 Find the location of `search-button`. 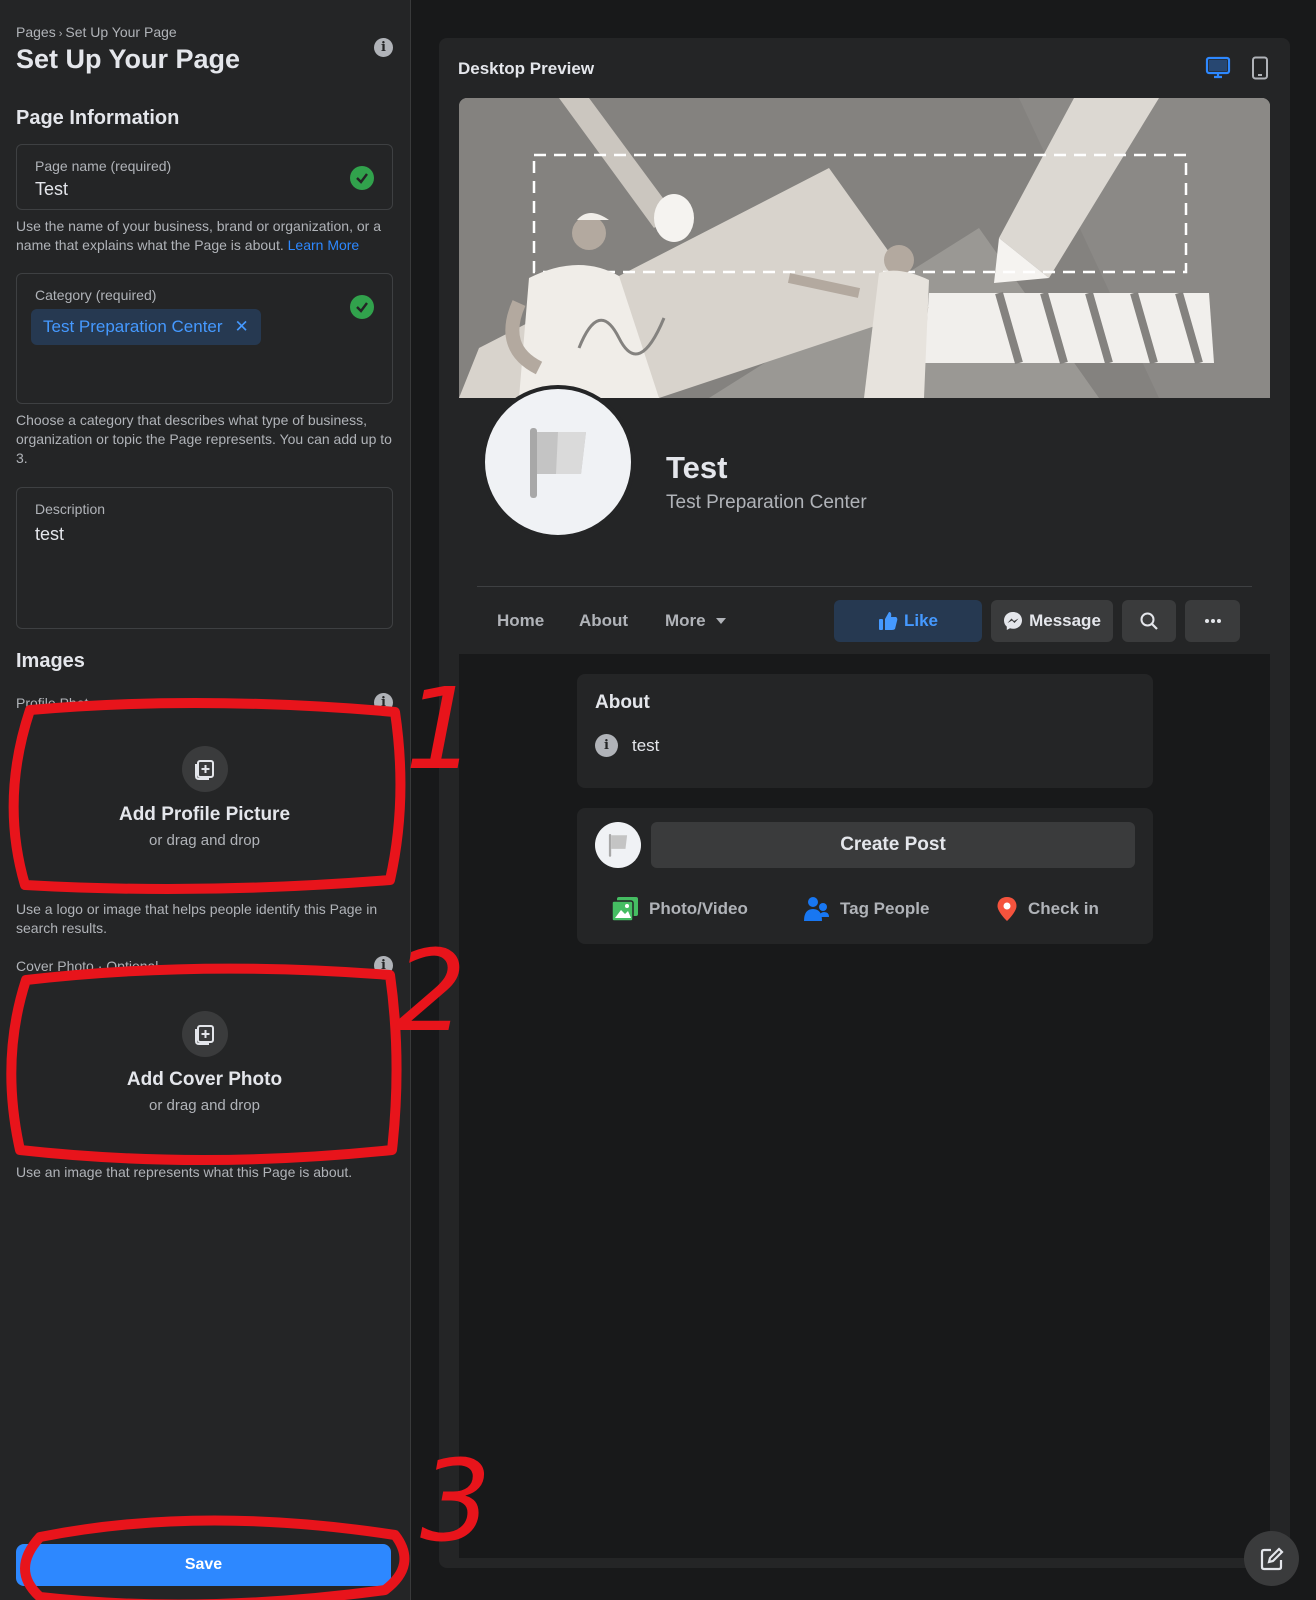

search-button is located at coordinates (1149, 621).